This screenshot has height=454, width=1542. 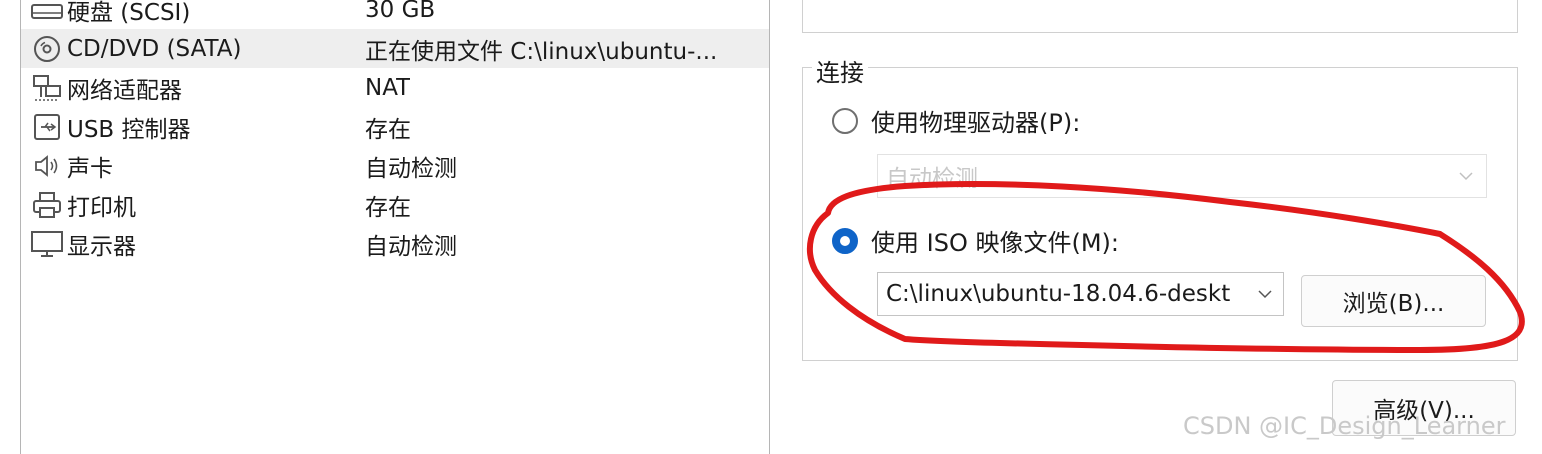 What do you see at coordinates (976, 123) in the screenshot?
I see `physical-drive-label: 使用物理驱动器(P):` at bounding box center [976, 123].